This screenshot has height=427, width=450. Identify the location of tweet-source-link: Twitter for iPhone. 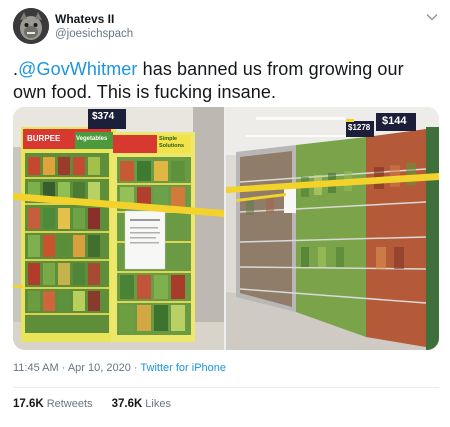
(183, 368).